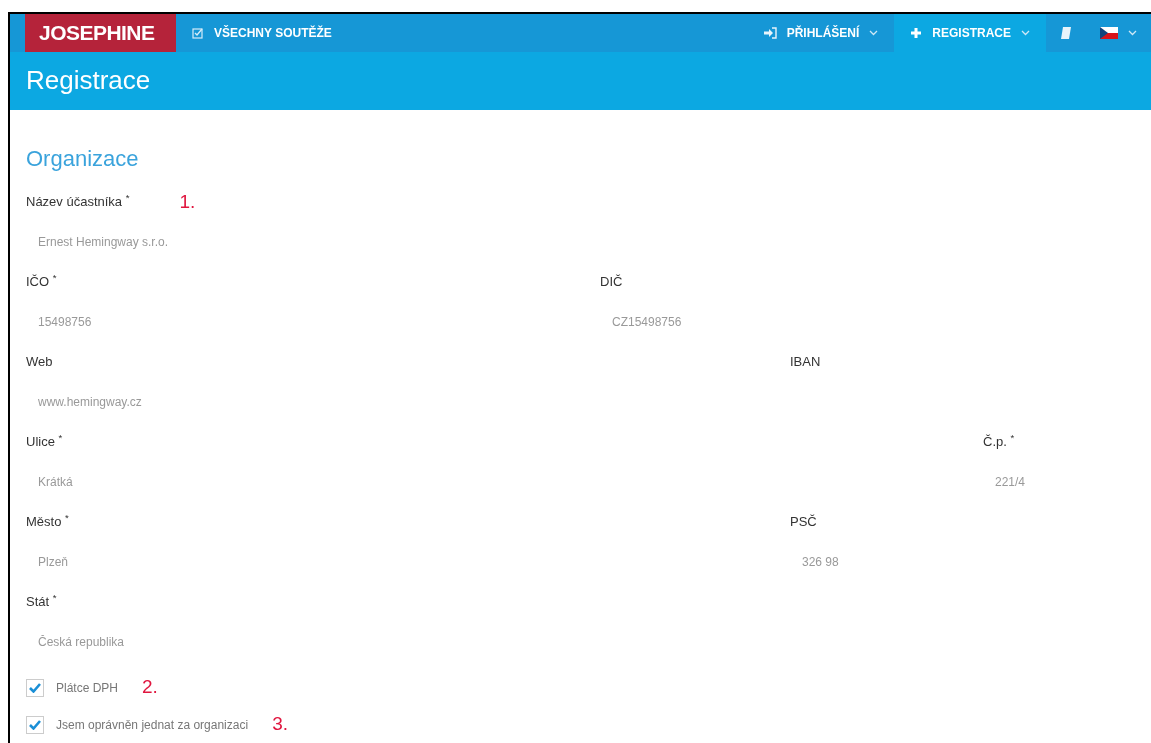  I want to click on field-label: DIČ, so click(611, 282).